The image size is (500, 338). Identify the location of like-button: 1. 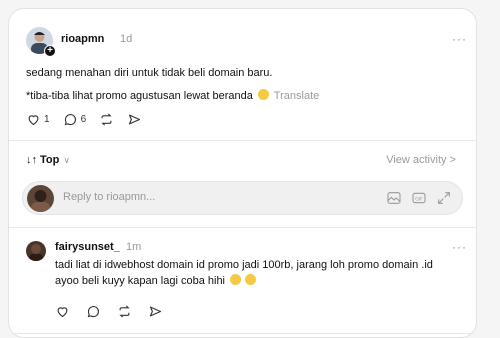
(38, 119).